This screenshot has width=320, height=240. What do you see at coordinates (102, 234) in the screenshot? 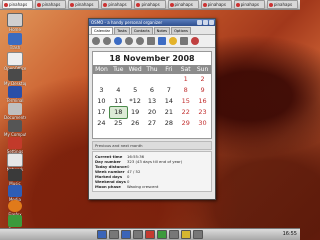
I see `menu-icon` at bounding box center [102, 234].